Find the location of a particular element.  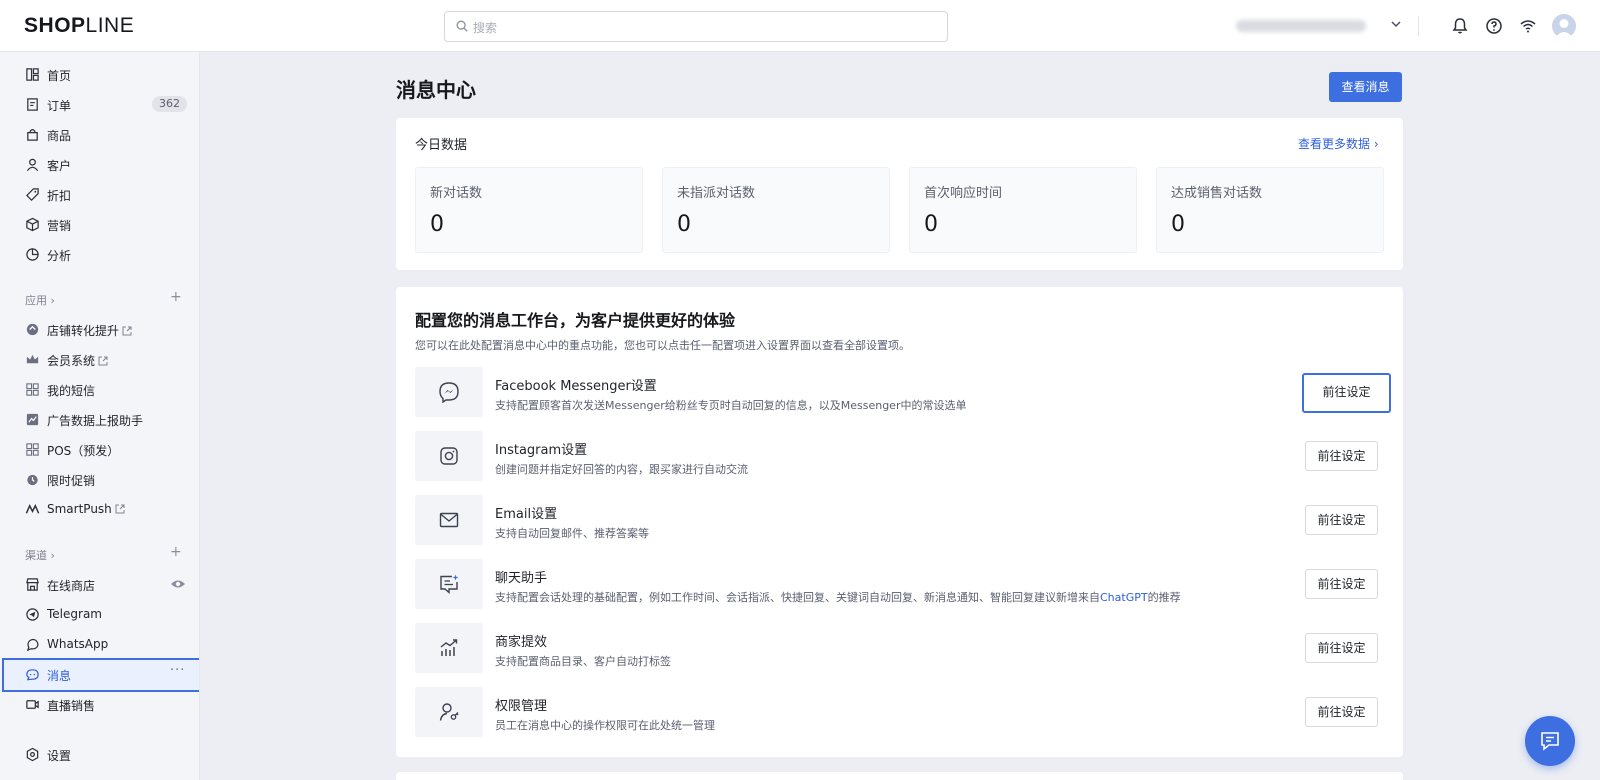

sidebar-item-live-selling: 直播销售 is located at coordinates (101, 705).